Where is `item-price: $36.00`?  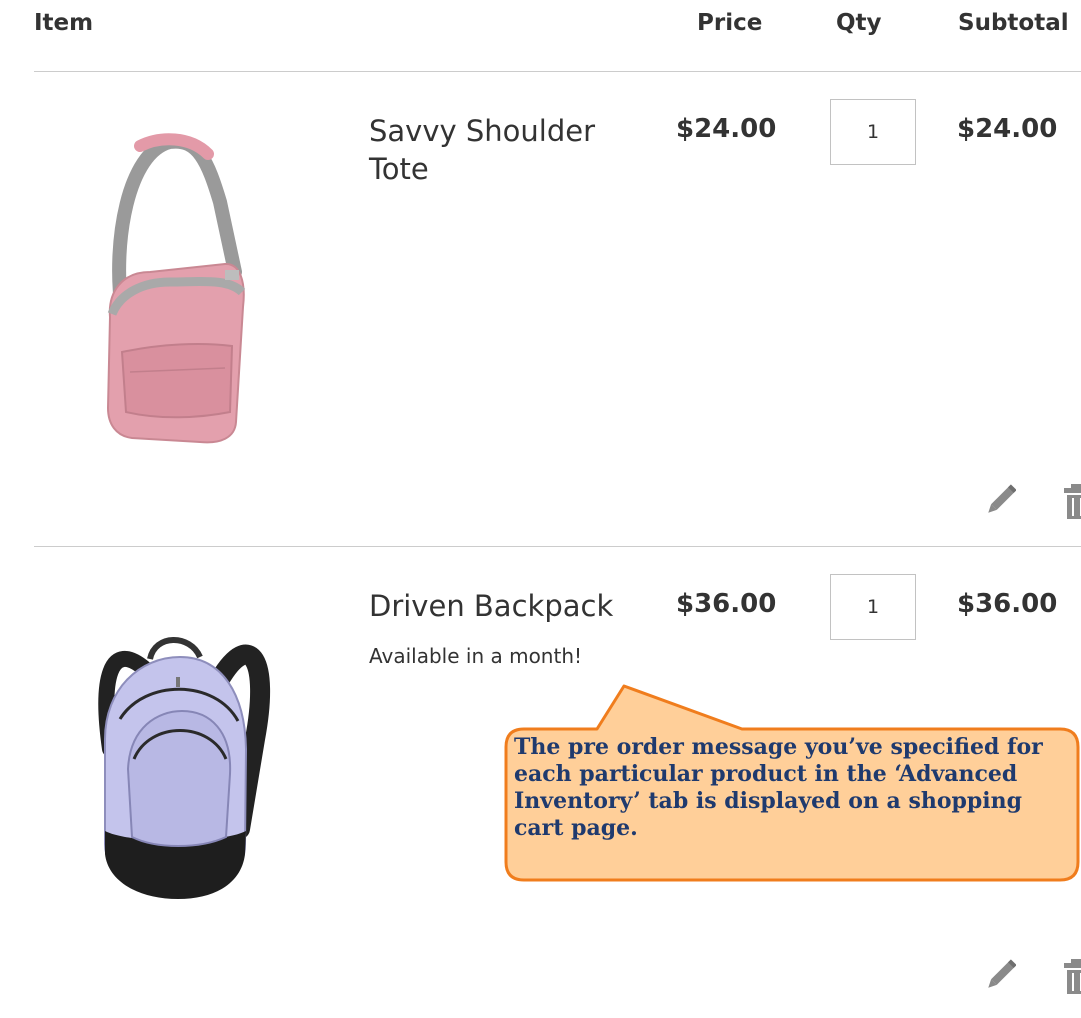
item-price: $36.00 is located at coordinates (726, 604).